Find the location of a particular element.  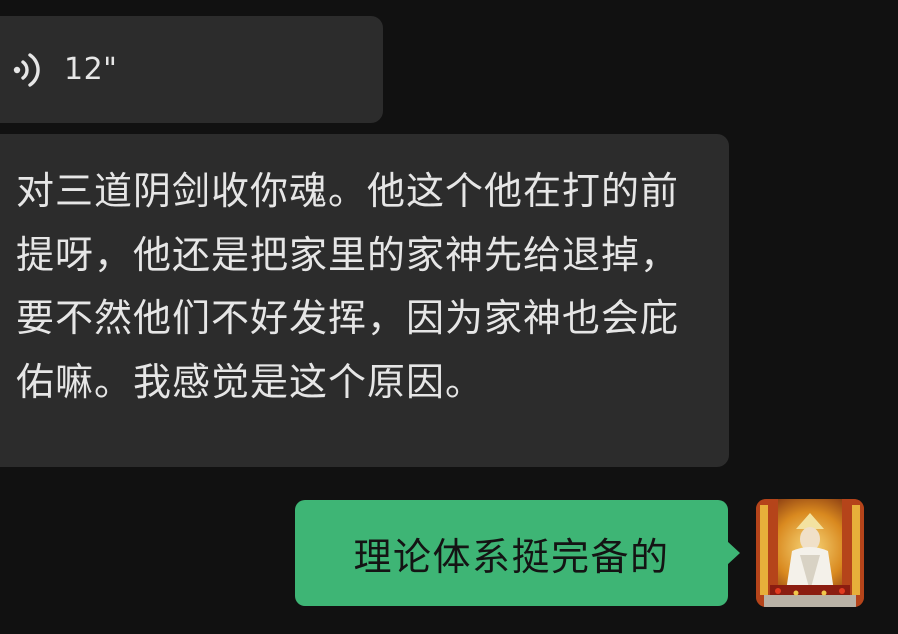

voice-message-bubble: 12" is located at coordinates (191, 69).